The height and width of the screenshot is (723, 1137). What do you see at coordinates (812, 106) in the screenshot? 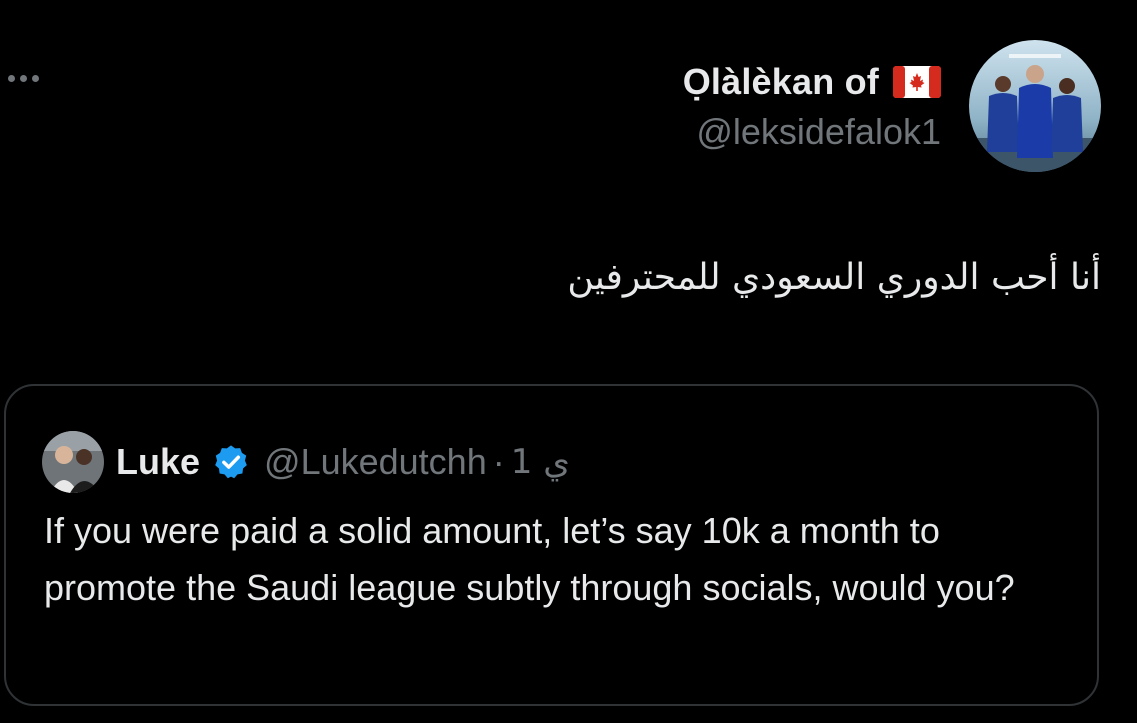
I see `author-names: Ọlàlèkan of @leksidefalok1` at bounding box center [812, 106].